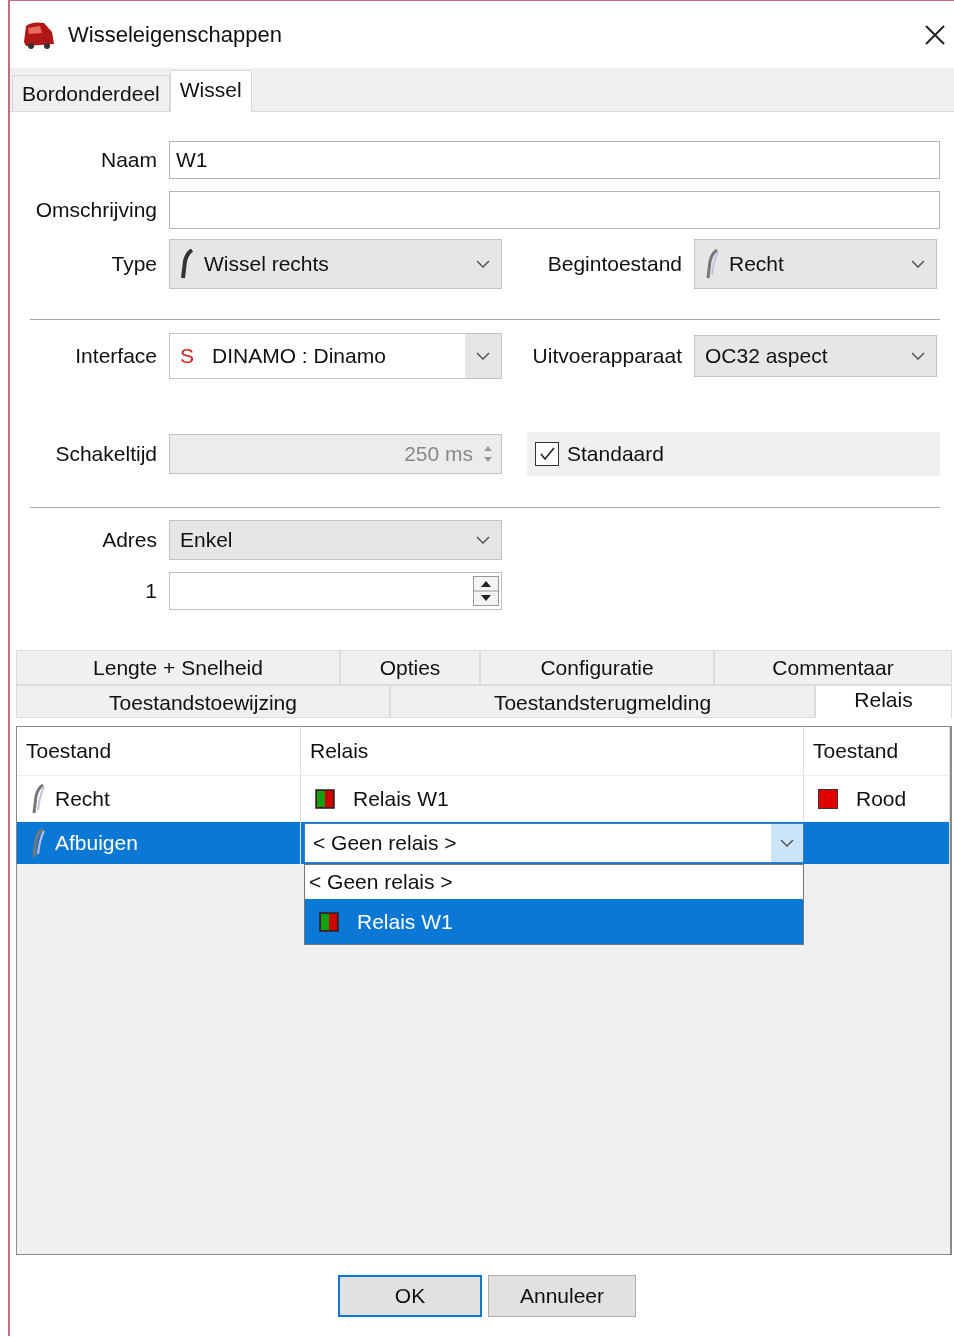 This screenshot has width=954, height=1337. I want to click on tab: Opties, so click(410, 667).